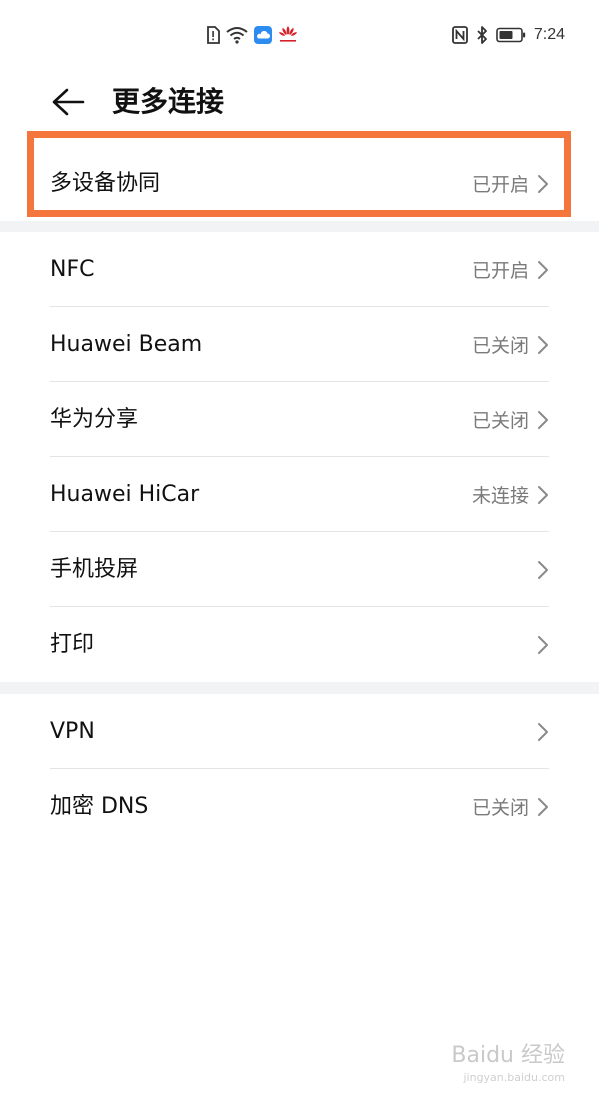  What do you see at coordinates (299, 494) in the screenshot?
I see `row-huawei-hicar: Huawei HiCar 未连接` at bounding box center [299, 494].